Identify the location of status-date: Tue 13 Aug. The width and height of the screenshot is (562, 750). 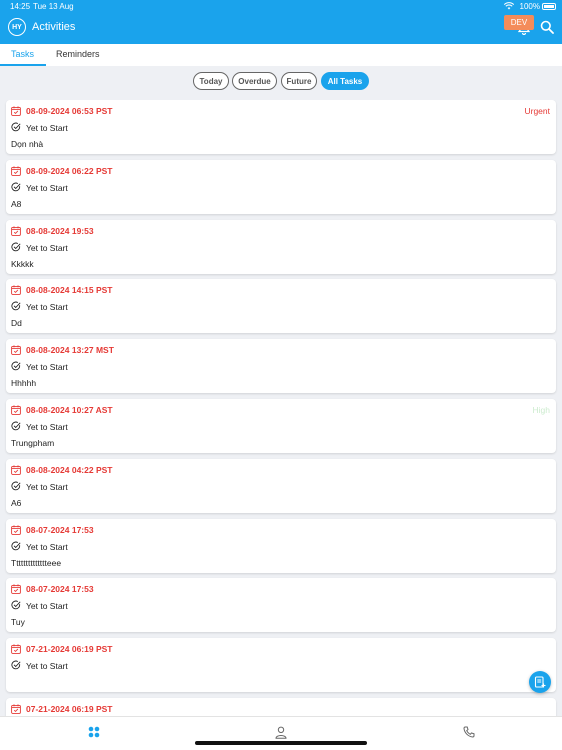
(53, 6).